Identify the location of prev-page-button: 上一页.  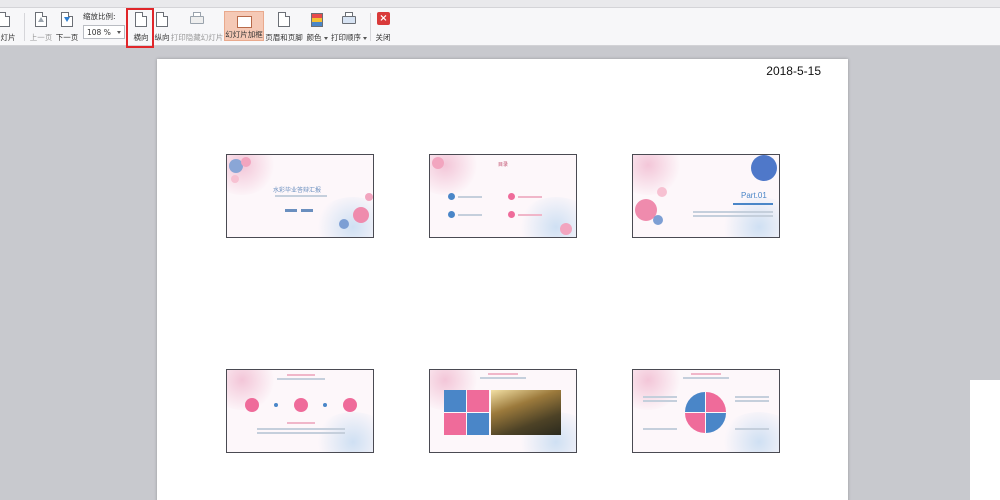
(41, 27).